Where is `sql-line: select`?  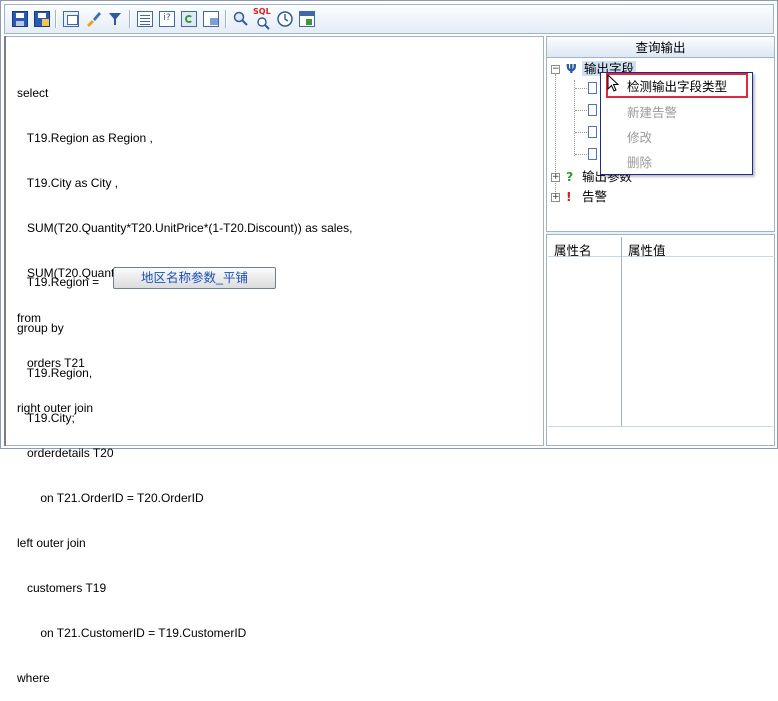 sql-line: select is located at coordinates (33, 93).